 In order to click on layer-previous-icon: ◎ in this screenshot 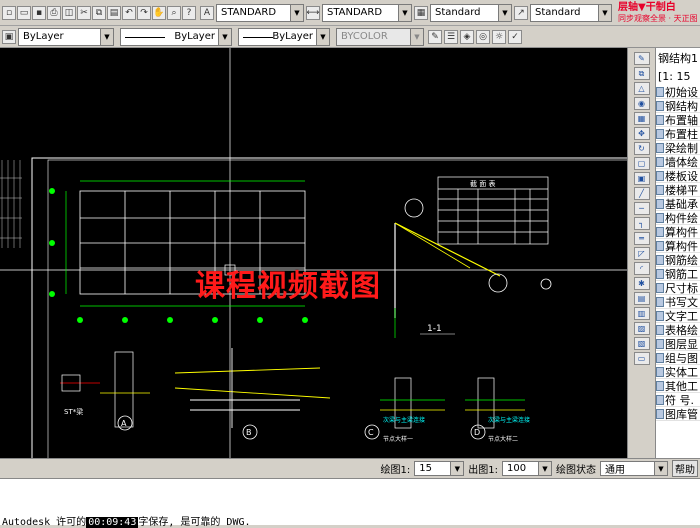, I will do `click(483, 36)`.